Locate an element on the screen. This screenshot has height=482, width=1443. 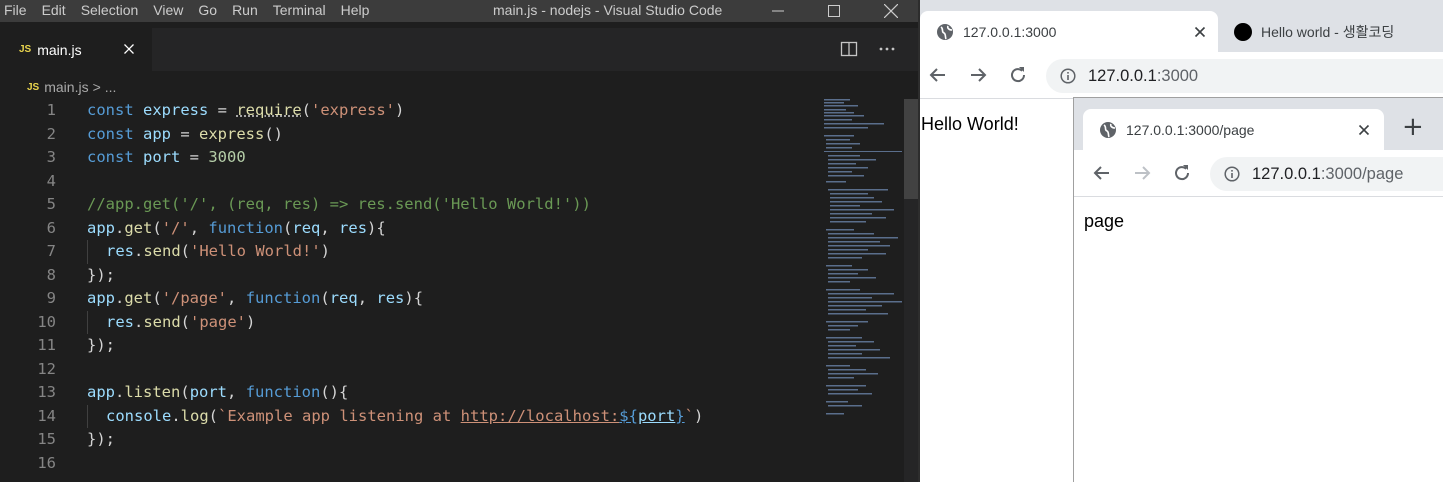
menu-edit: Edit is located at coordinates (54, 10).